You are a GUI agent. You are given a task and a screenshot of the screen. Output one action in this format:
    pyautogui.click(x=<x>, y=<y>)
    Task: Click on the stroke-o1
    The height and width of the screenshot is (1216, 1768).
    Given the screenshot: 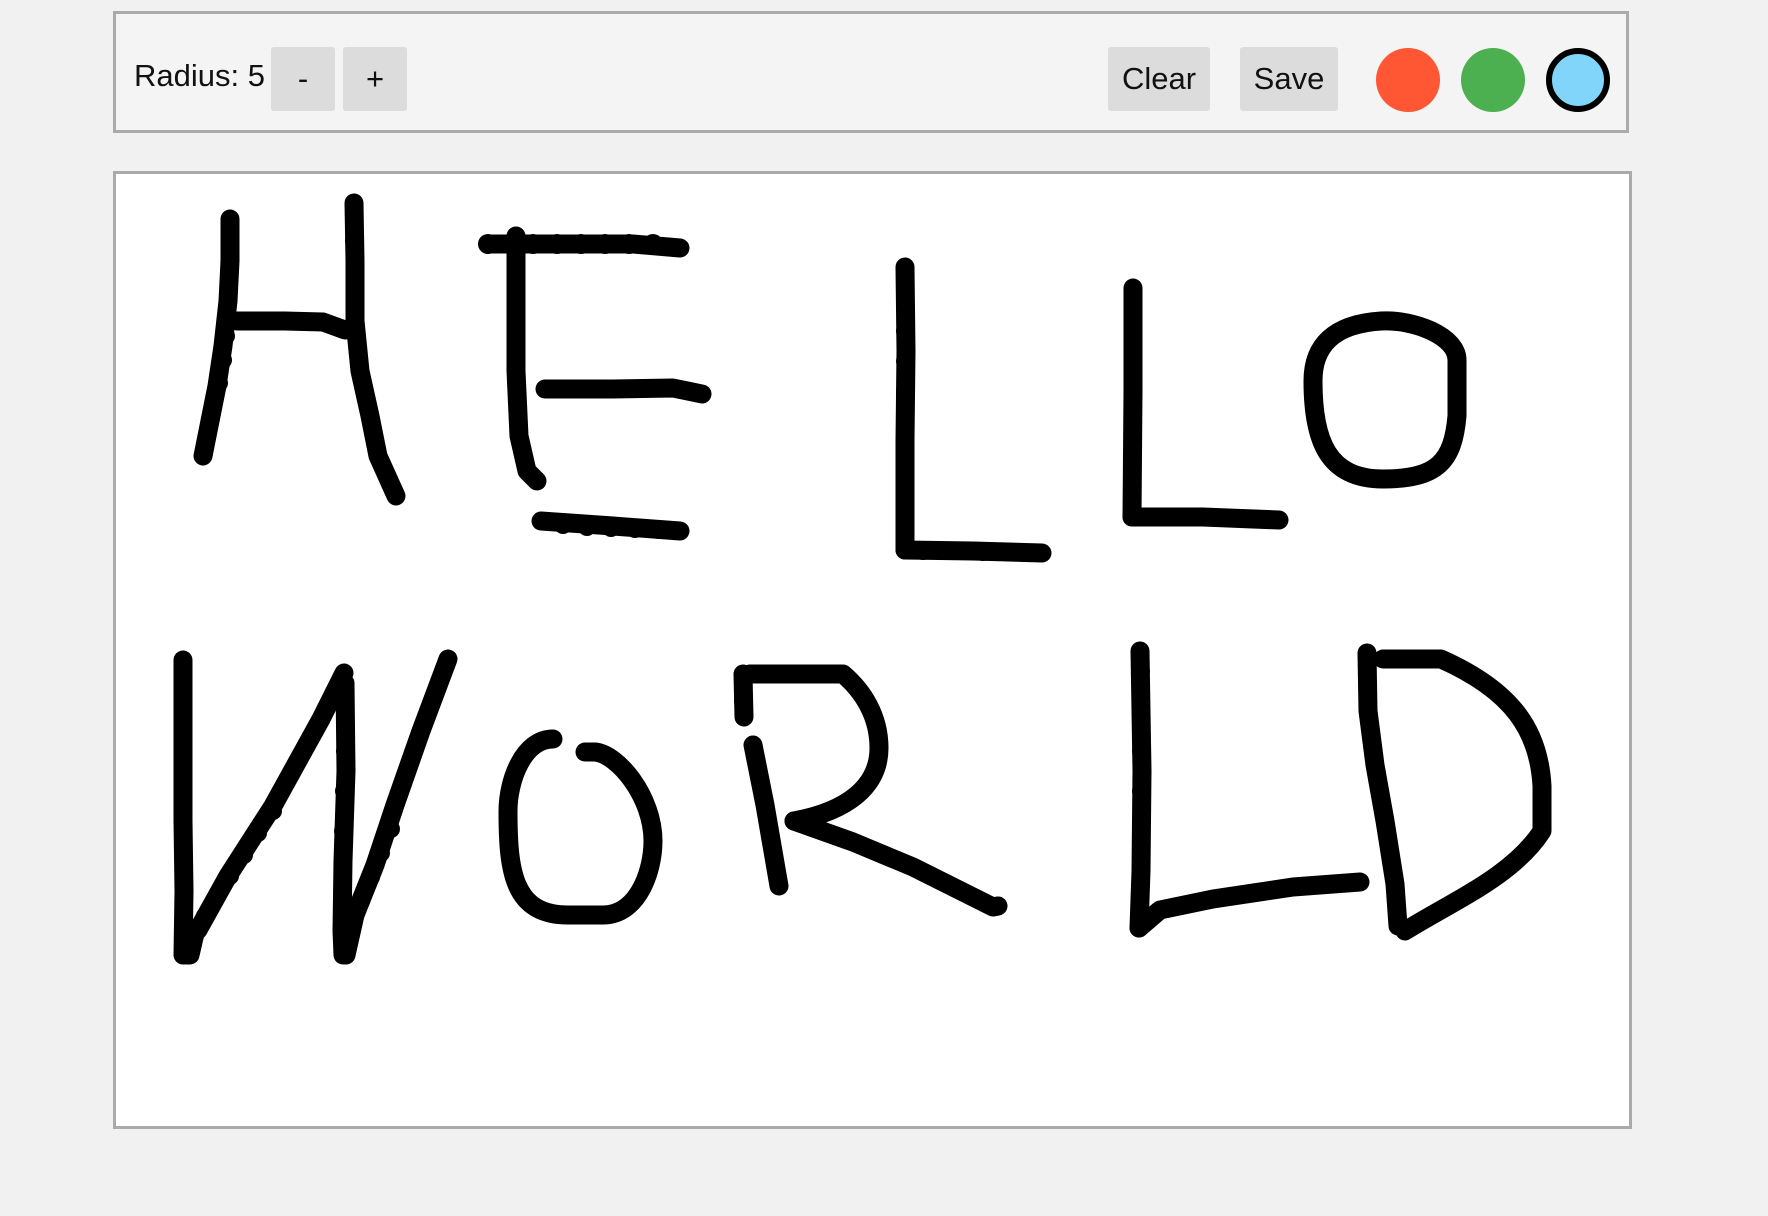 What is the action you would take?
    pyautogui.click(x=1385, y=400)
    